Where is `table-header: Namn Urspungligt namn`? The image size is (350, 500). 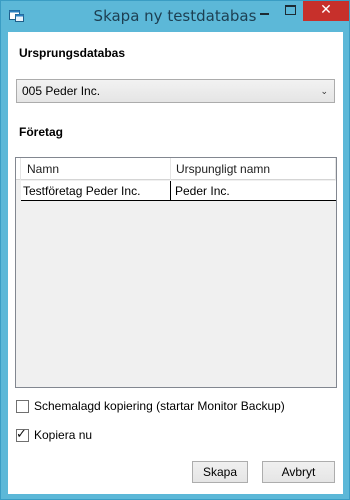
table-header: Namn Urspungligt namn is located at coordinates (176, 169).